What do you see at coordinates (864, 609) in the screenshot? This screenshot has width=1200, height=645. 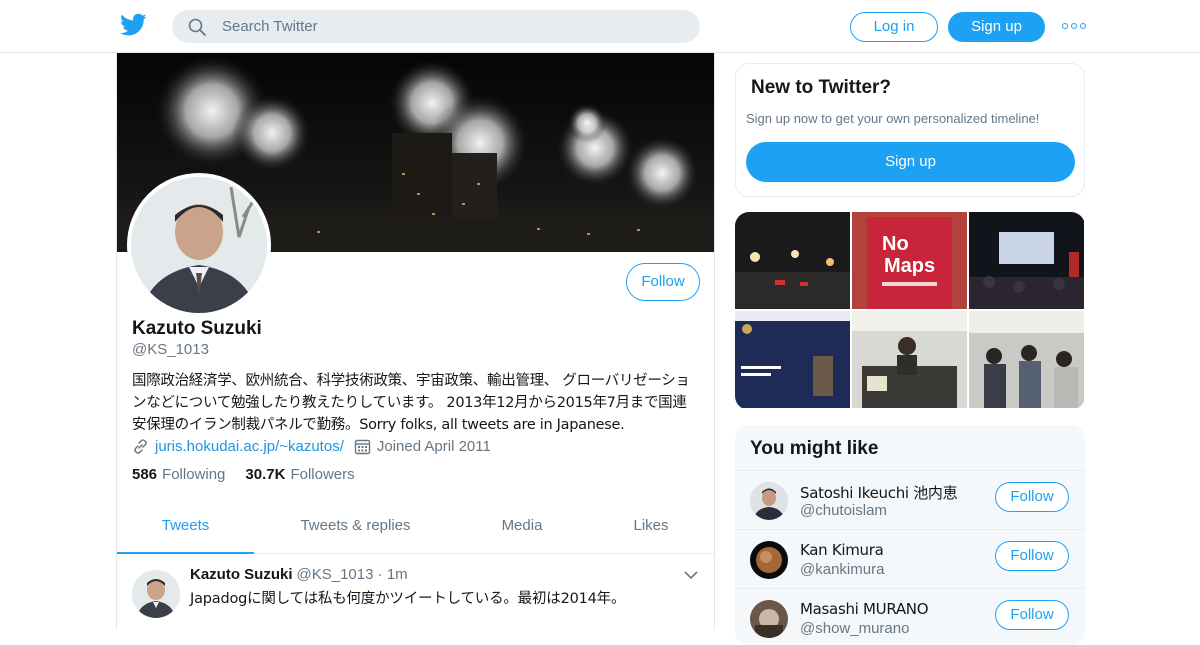 I see `suggested-user-name: Masashi MURANO` at bounding box center [864, 609].